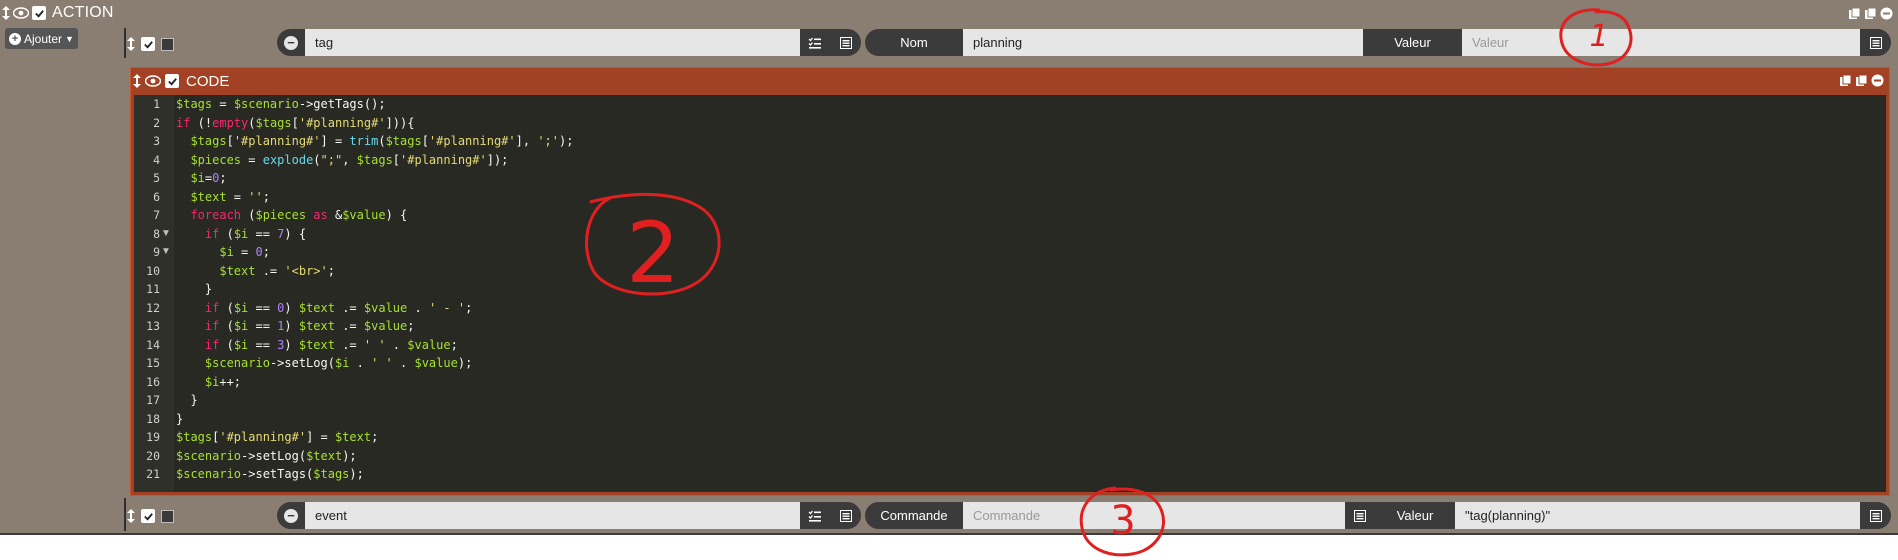 The image size is (1898, 560). Describe the element at coordinates (153, 344) in the screenshot. I see `line-number: 14` at that location.